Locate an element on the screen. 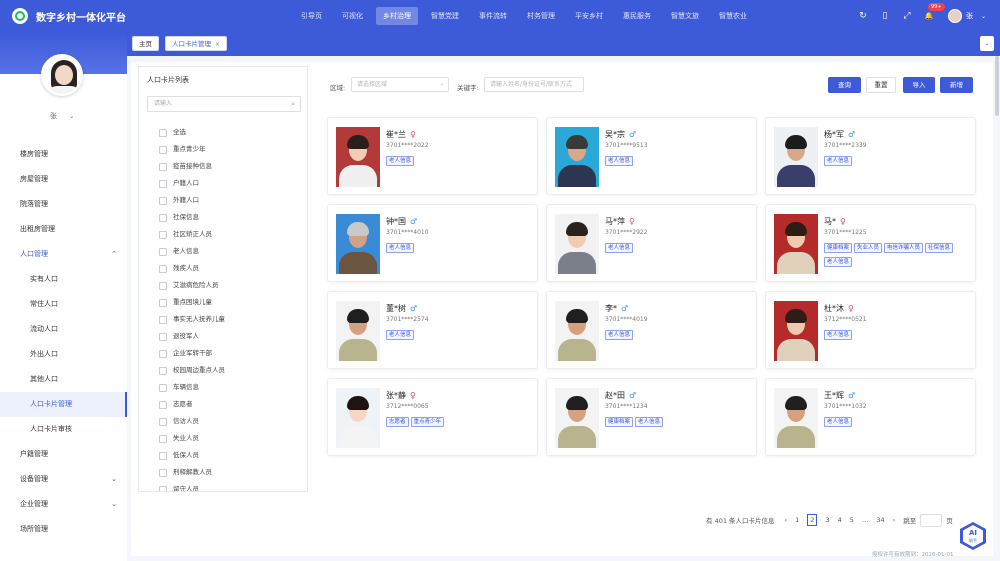  category-item: 老人信息 is located at coordinates (192, 251).